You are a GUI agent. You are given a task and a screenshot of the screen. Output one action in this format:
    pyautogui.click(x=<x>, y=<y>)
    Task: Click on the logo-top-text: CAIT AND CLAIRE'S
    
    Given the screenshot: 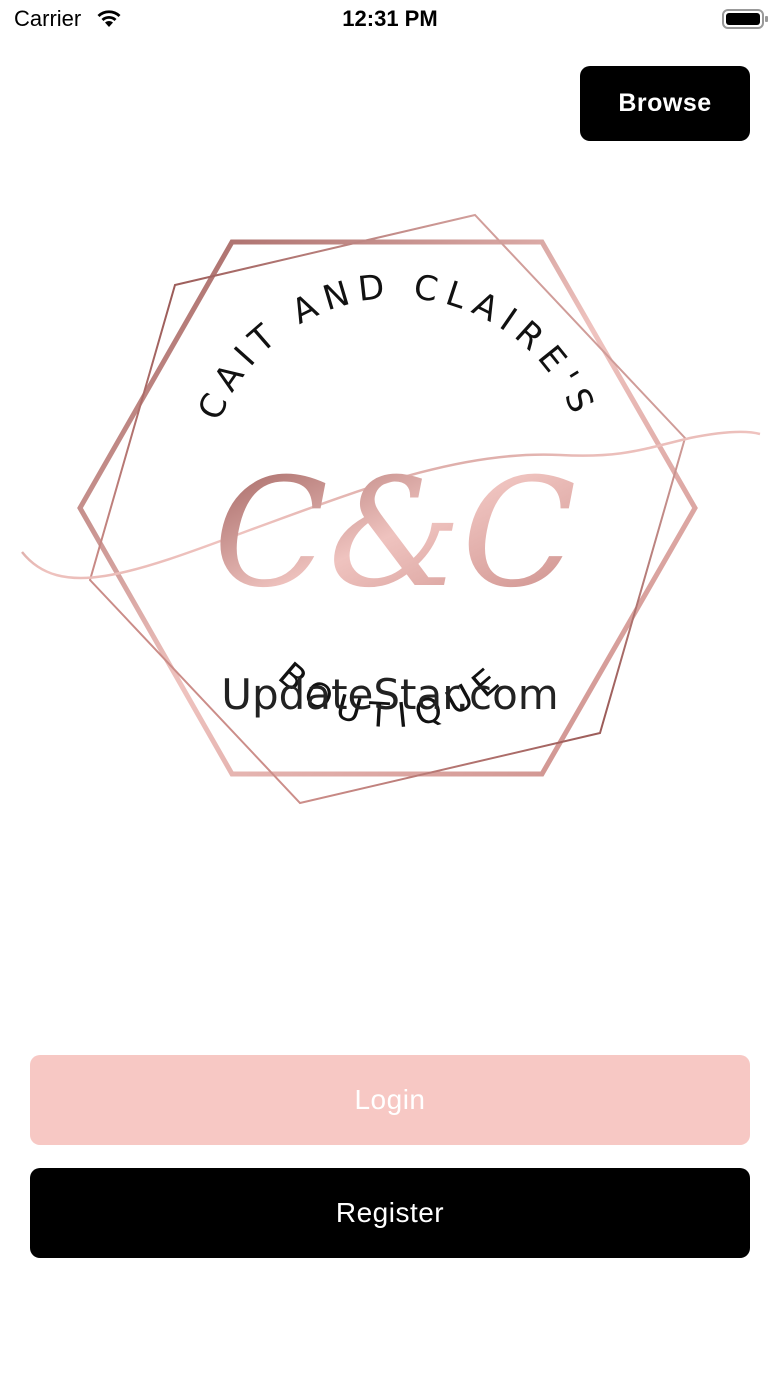 What is the action you would take?
    pyautogui.click(x=397, y=346)
    